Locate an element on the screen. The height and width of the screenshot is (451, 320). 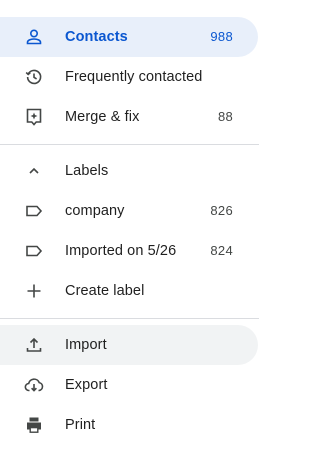
labels-section-toggle: Labels is located at coordinates (129, 171).